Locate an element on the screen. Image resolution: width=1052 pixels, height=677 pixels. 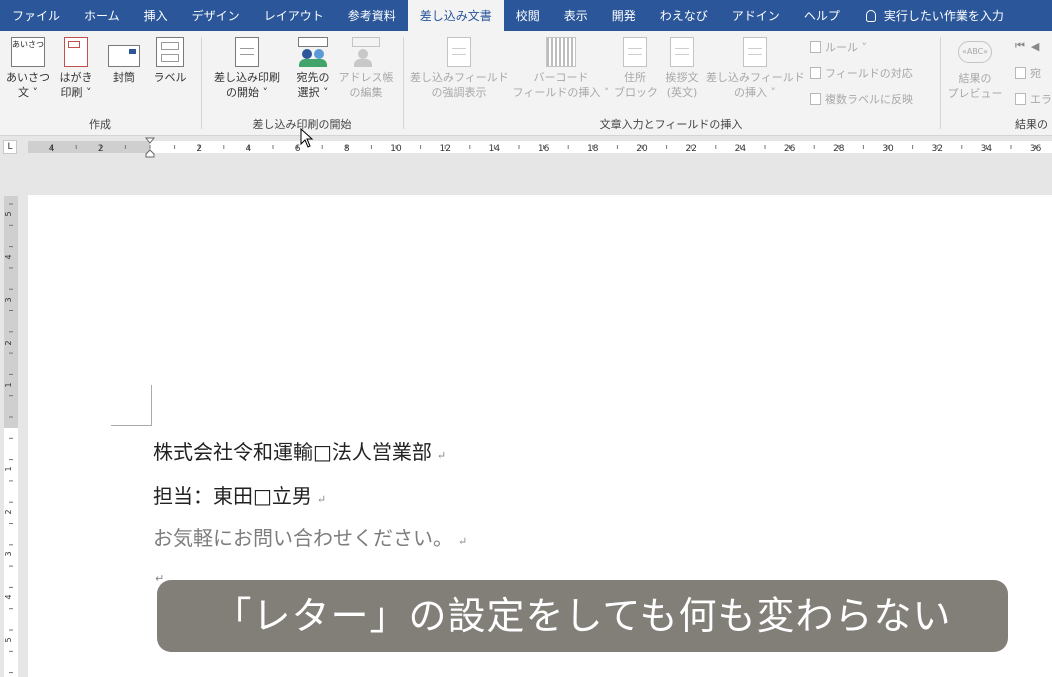
postcard-icon is located at coordinates (76, 52).